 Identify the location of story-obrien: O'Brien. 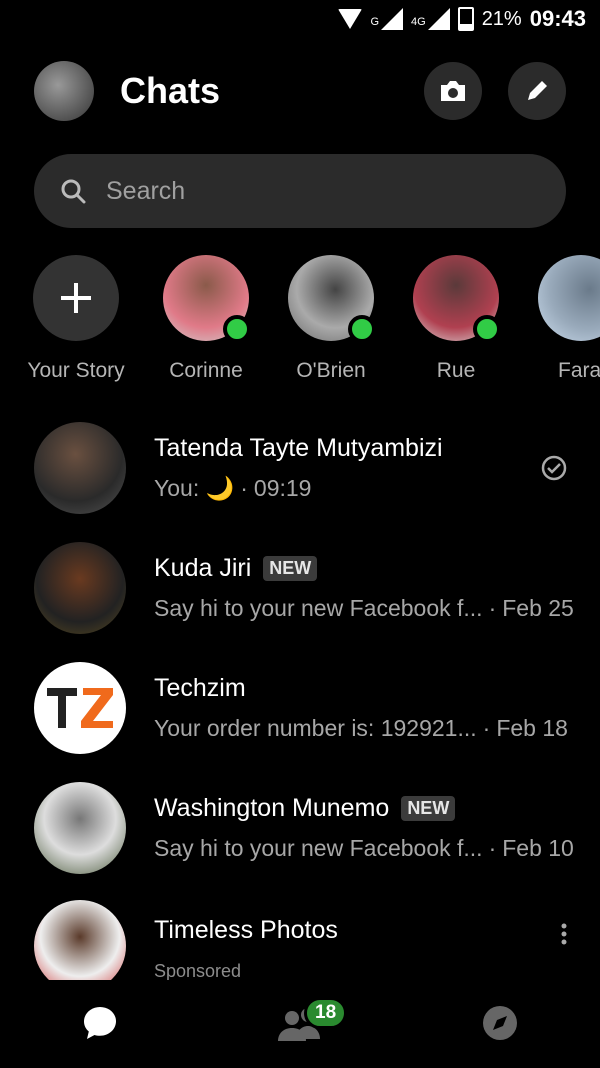
(331, 319).